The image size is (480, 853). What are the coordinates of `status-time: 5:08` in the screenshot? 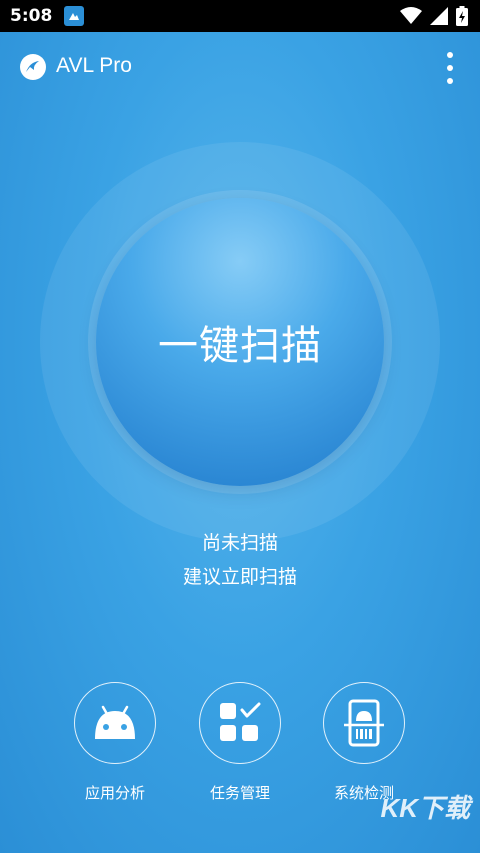 It's located at (31, 16).